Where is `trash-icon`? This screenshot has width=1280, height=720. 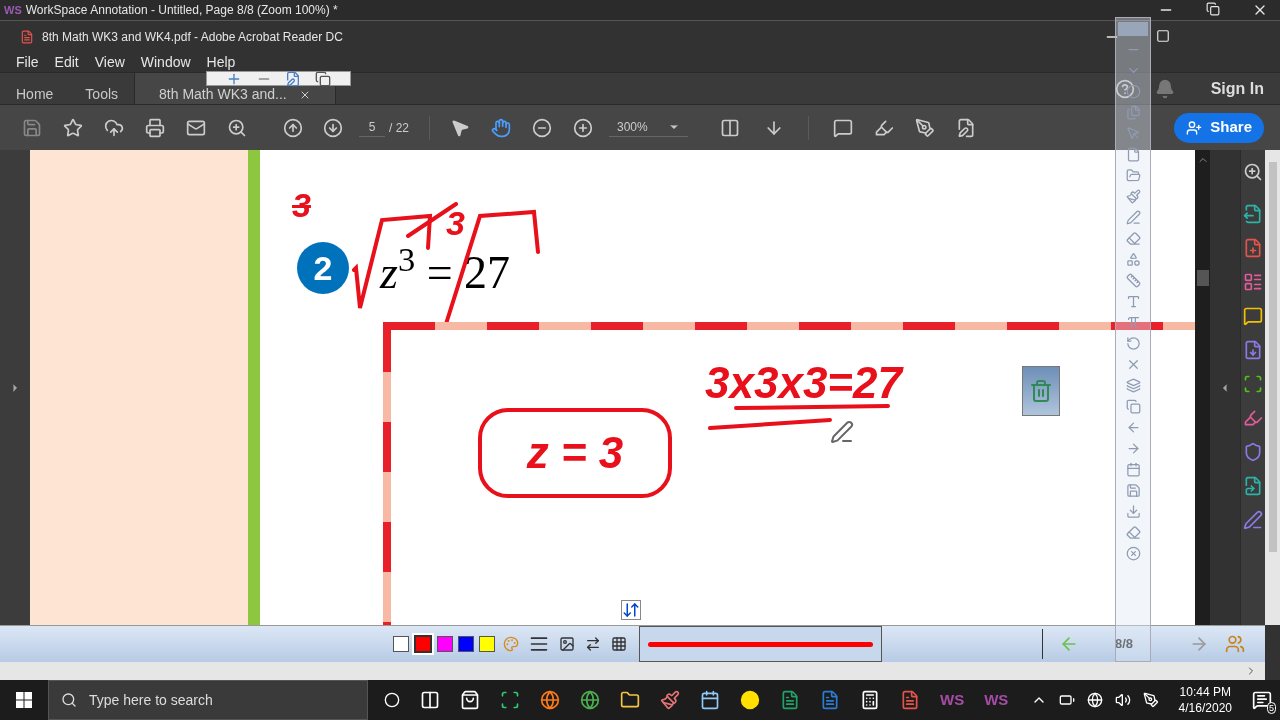
trash-icon is located at coordinates (1041, 391).